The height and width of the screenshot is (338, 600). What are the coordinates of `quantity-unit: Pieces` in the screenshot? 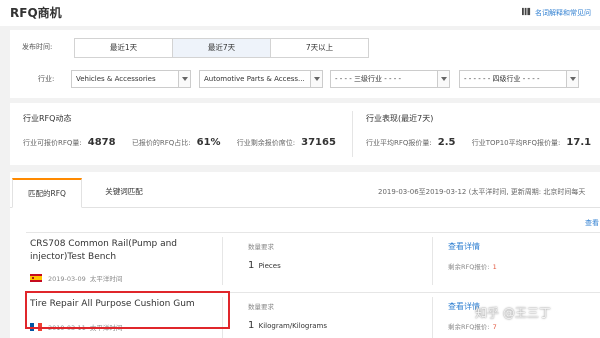 It's located at (269, 266).